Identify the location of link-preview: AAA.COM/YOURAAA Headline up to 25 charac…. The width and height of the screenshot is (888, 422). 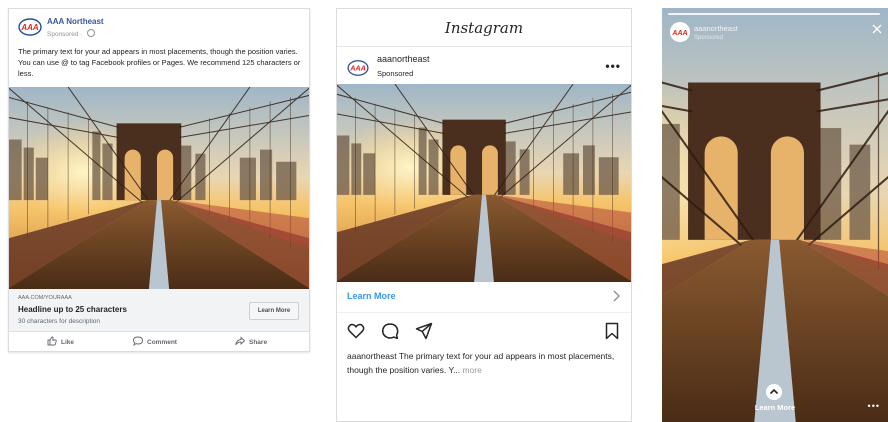
(159, 310).